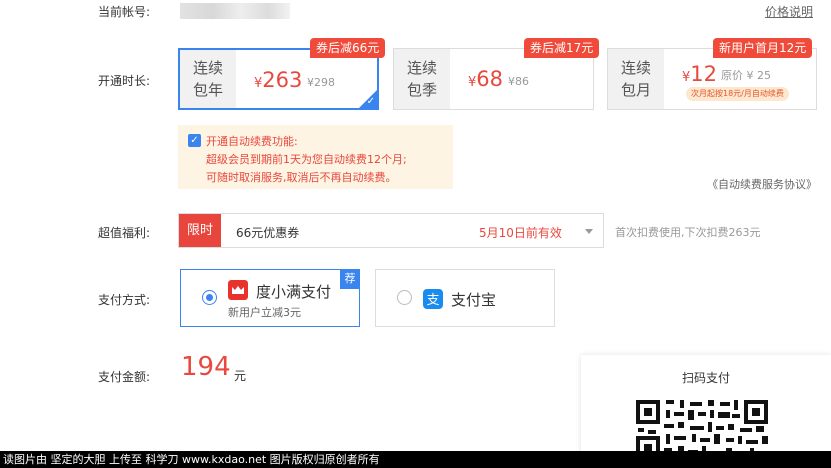  What do you see at coordinates (209, 297) in the screenshot?
I see `payment-duxiaoman-radio` at bounding box center [209, 297].